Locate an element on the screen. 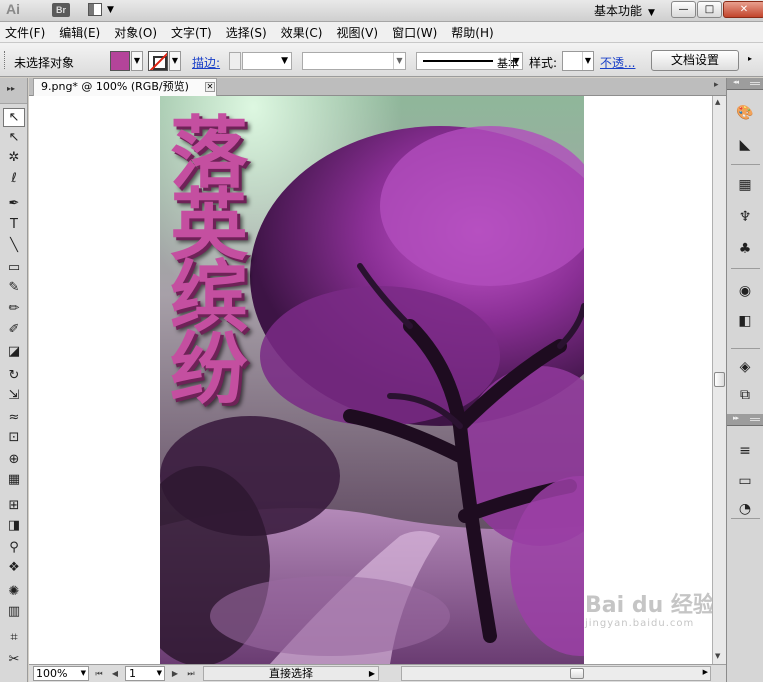 This screenshot has width=763, height=682. stroke-dropdown: ▼ is located at coordinates (175, 61).